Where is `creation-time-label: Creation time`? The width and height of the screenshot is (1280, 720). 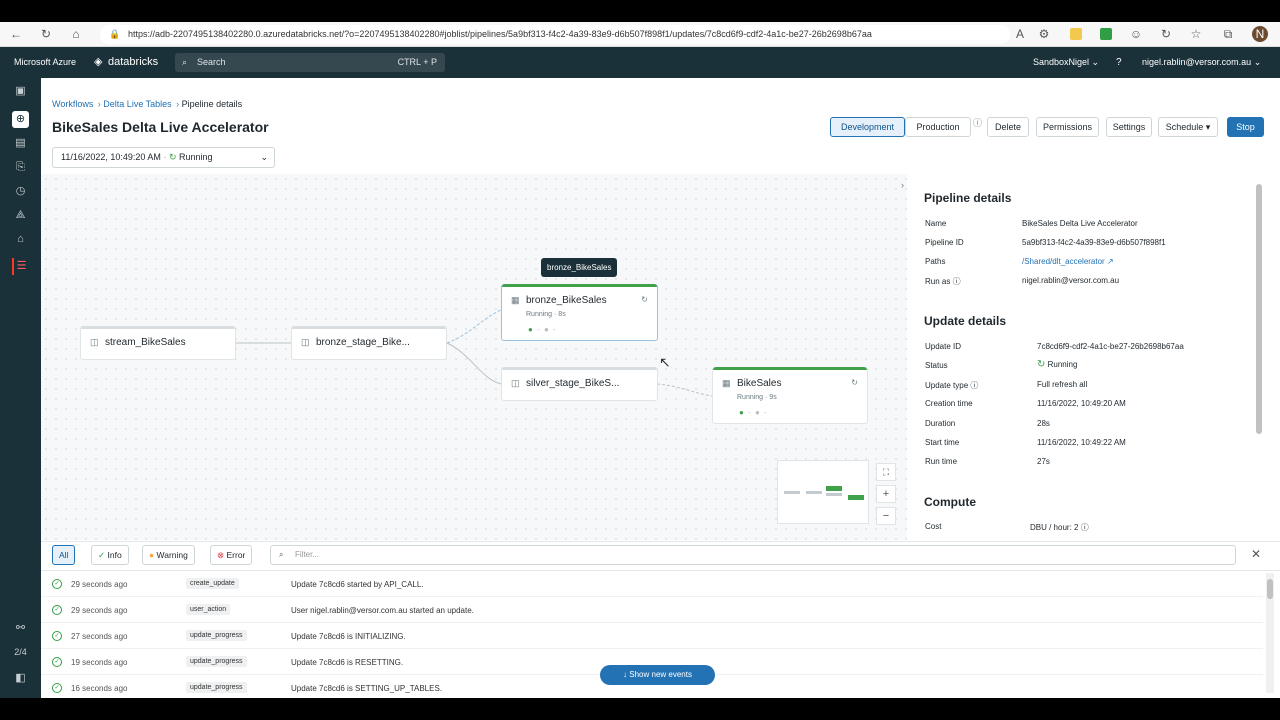
creation-time-label: Creation time is located at coordinates (949, 403).